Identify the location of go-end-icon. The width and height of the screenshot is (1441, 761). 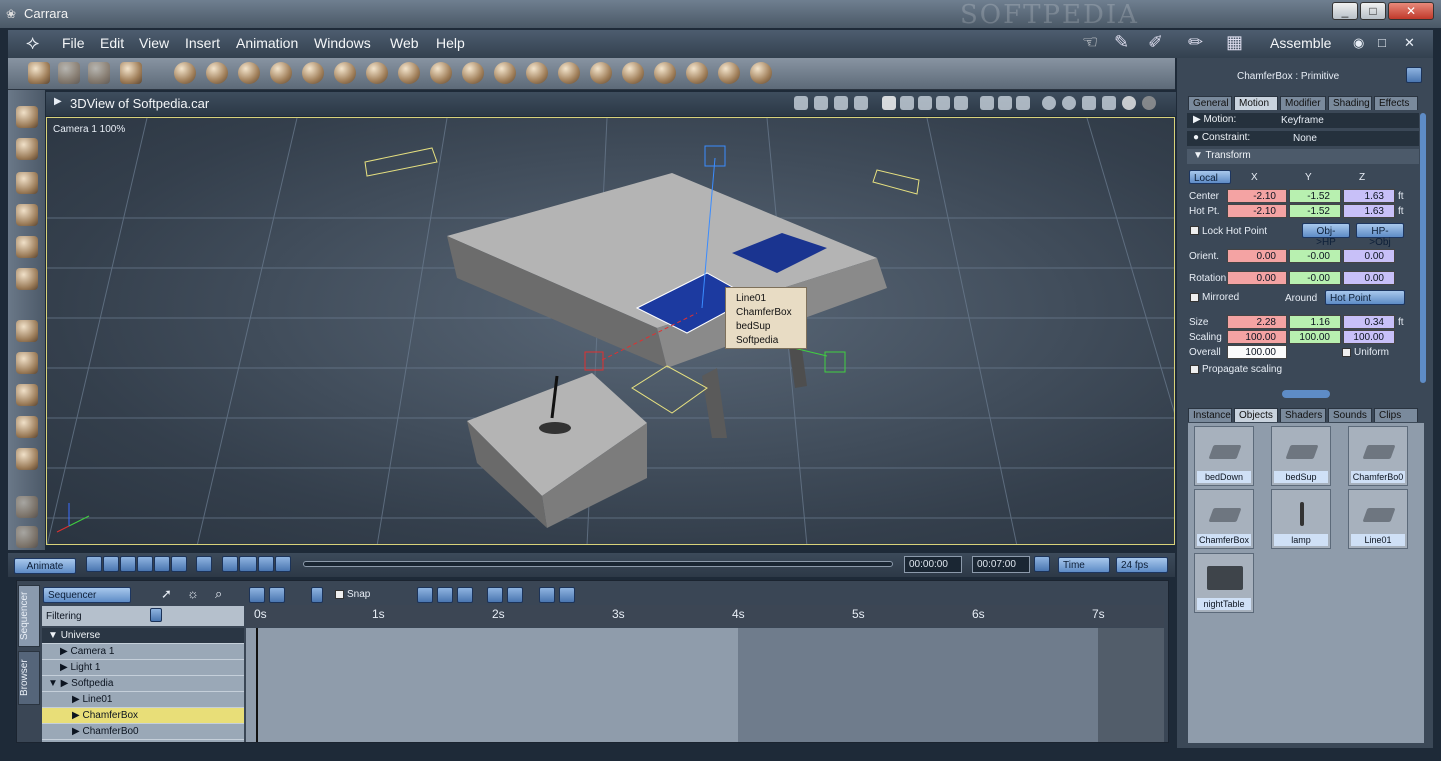
(179, 564).